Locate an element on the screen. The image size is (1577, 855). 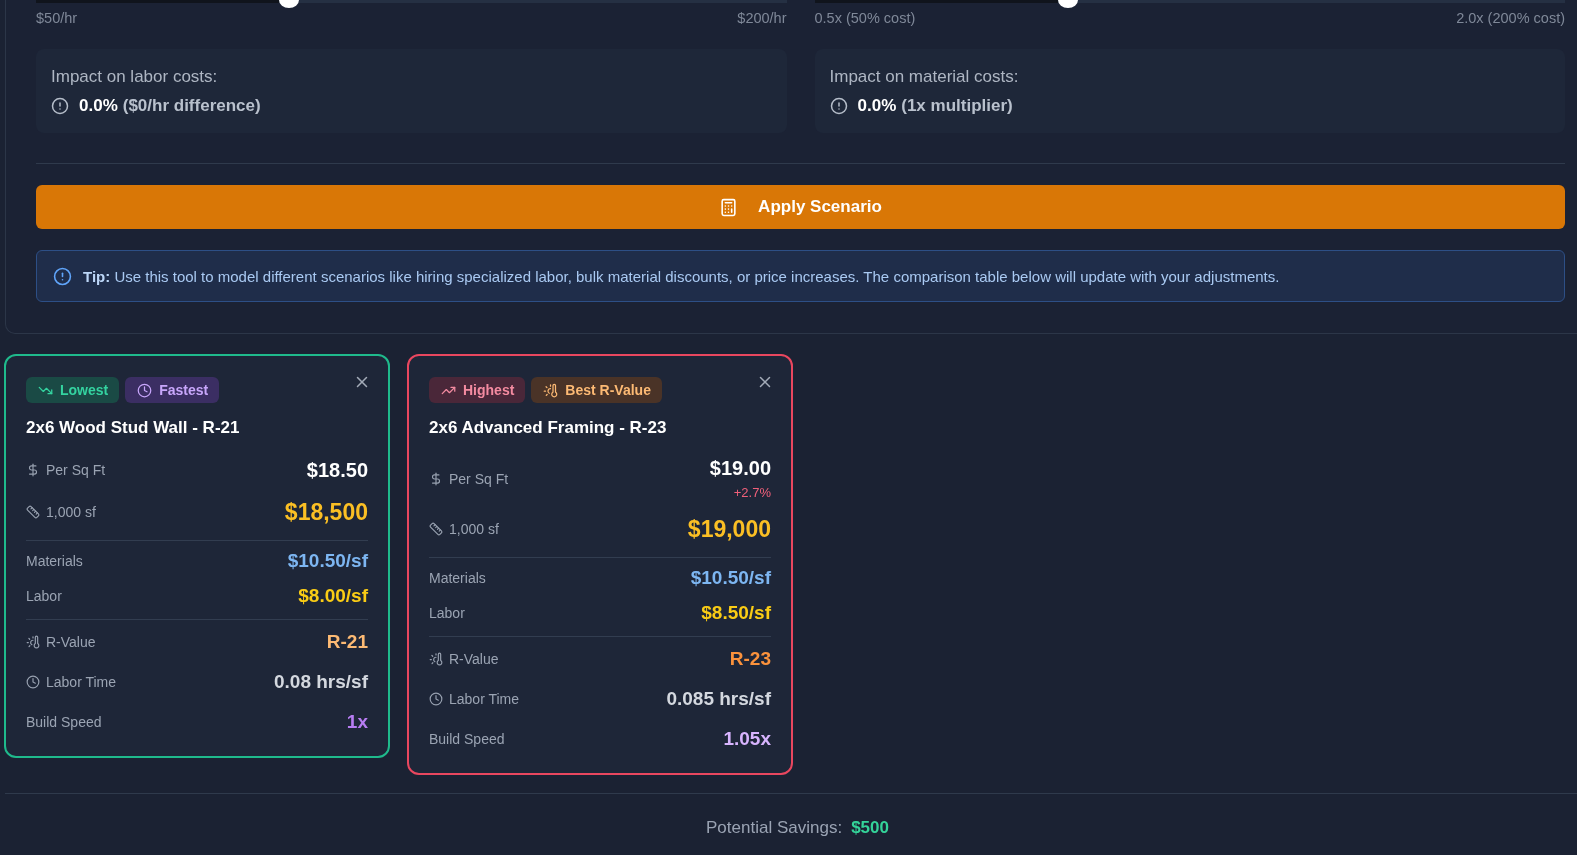
card-title: 2x6 Advanced Framing - R-23 is located at coordinates (548, 428).